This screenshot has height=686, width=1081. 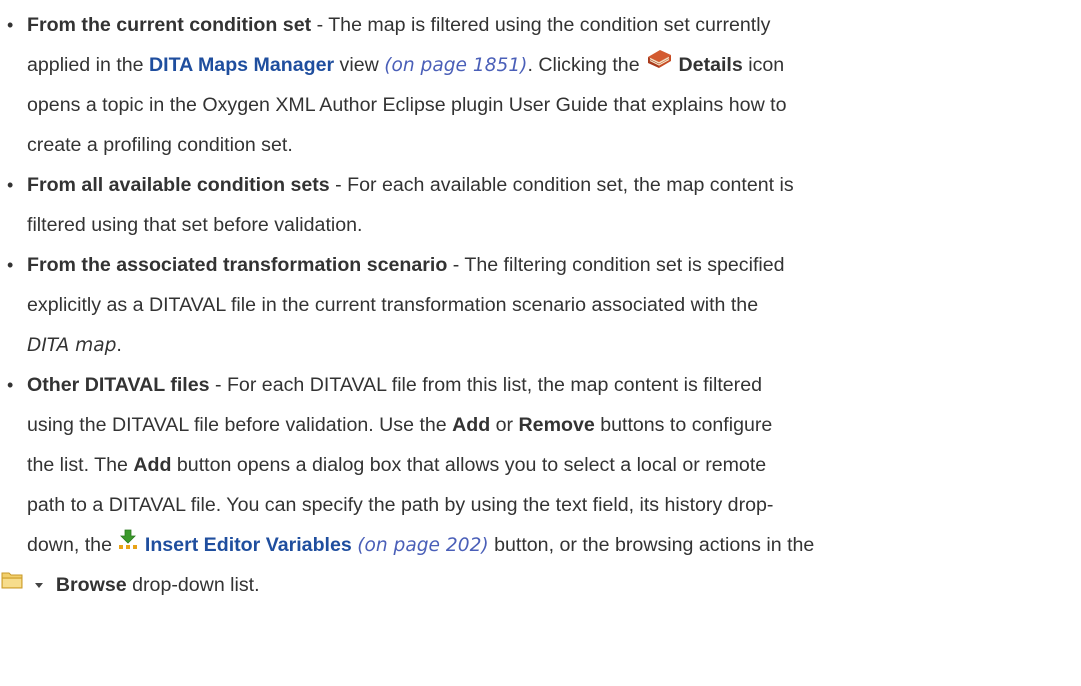 What do you see at coordinates (12, 584) in the screenshot?
I see `folder-icon` at bounding box center [12, 584].